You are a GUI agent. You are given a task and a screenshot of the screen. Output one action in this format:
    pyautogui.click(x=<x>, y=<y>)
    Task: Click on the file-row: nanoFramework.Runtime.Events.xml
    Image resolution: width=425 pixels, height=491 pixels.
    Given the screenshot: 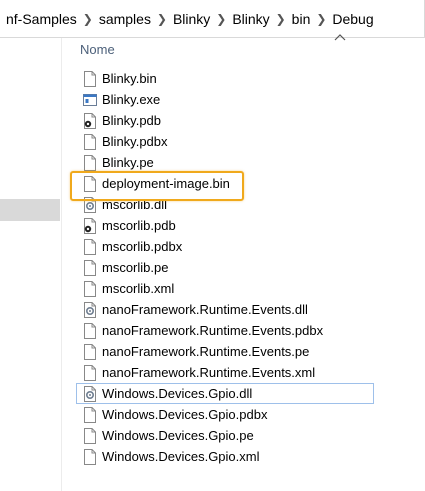 What is the action you would take?
    pyautogui.click(x=250, y=372)
    